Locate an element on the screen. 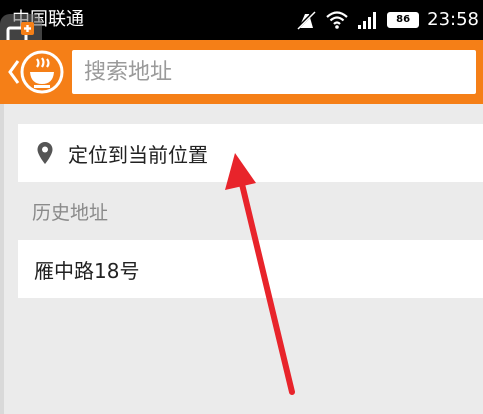 The width and height of the screenshot is (483, 414). location-pin-icon is located at coordinates (45, 153).